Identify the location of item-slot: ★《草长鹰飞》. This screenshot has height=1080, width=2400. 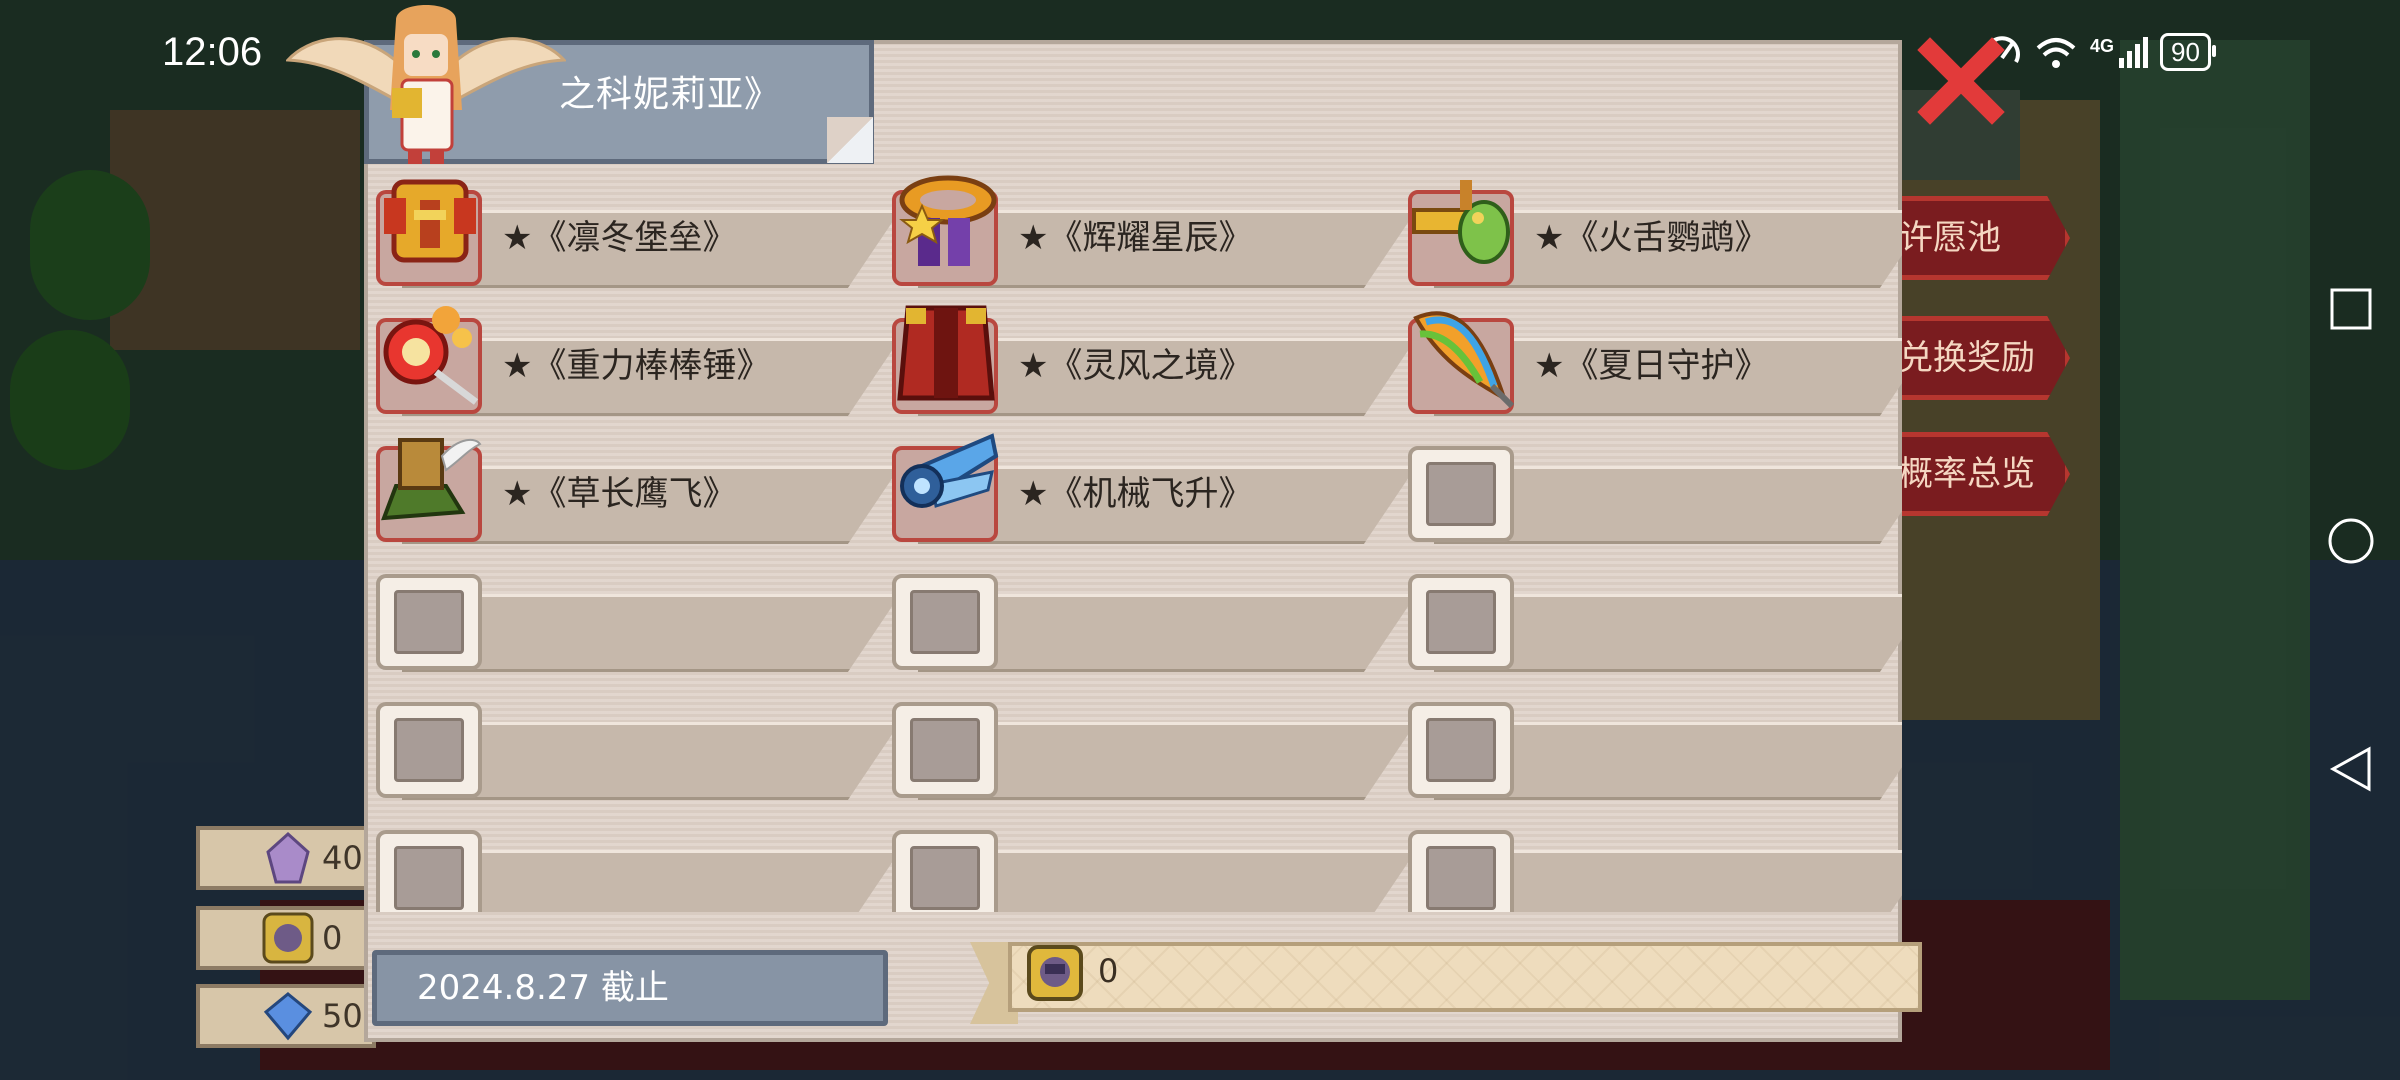
(632, 485).